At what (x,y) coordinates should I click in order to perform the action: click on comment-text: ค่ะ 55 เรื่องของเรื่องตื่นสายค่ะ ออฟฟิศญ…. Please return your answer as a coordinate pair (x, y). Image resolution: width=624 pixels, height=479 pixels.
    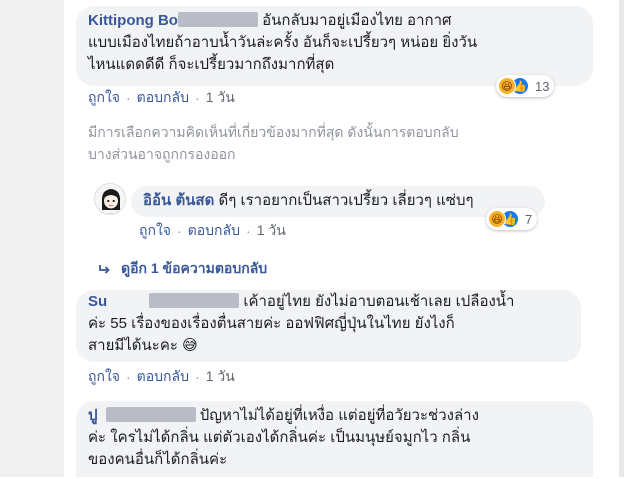
    Looking at the image, I should click on (271, 323).